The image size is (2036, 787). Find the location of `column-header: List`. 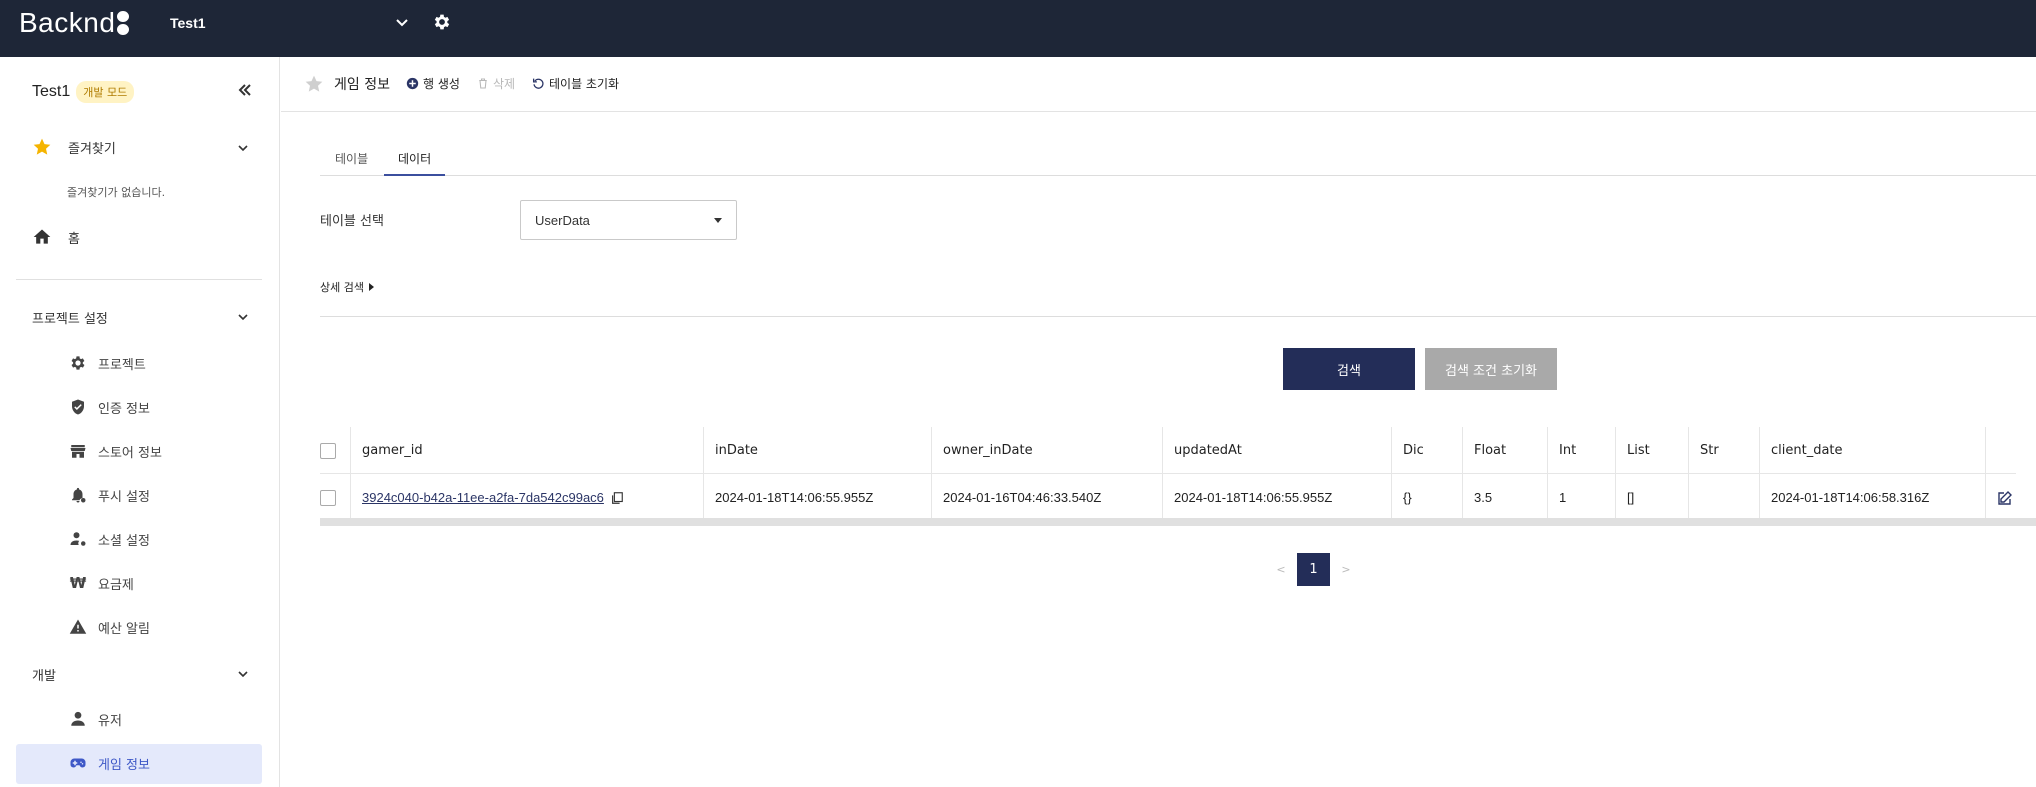

column-header: List is located at coordinates (1638, 450).